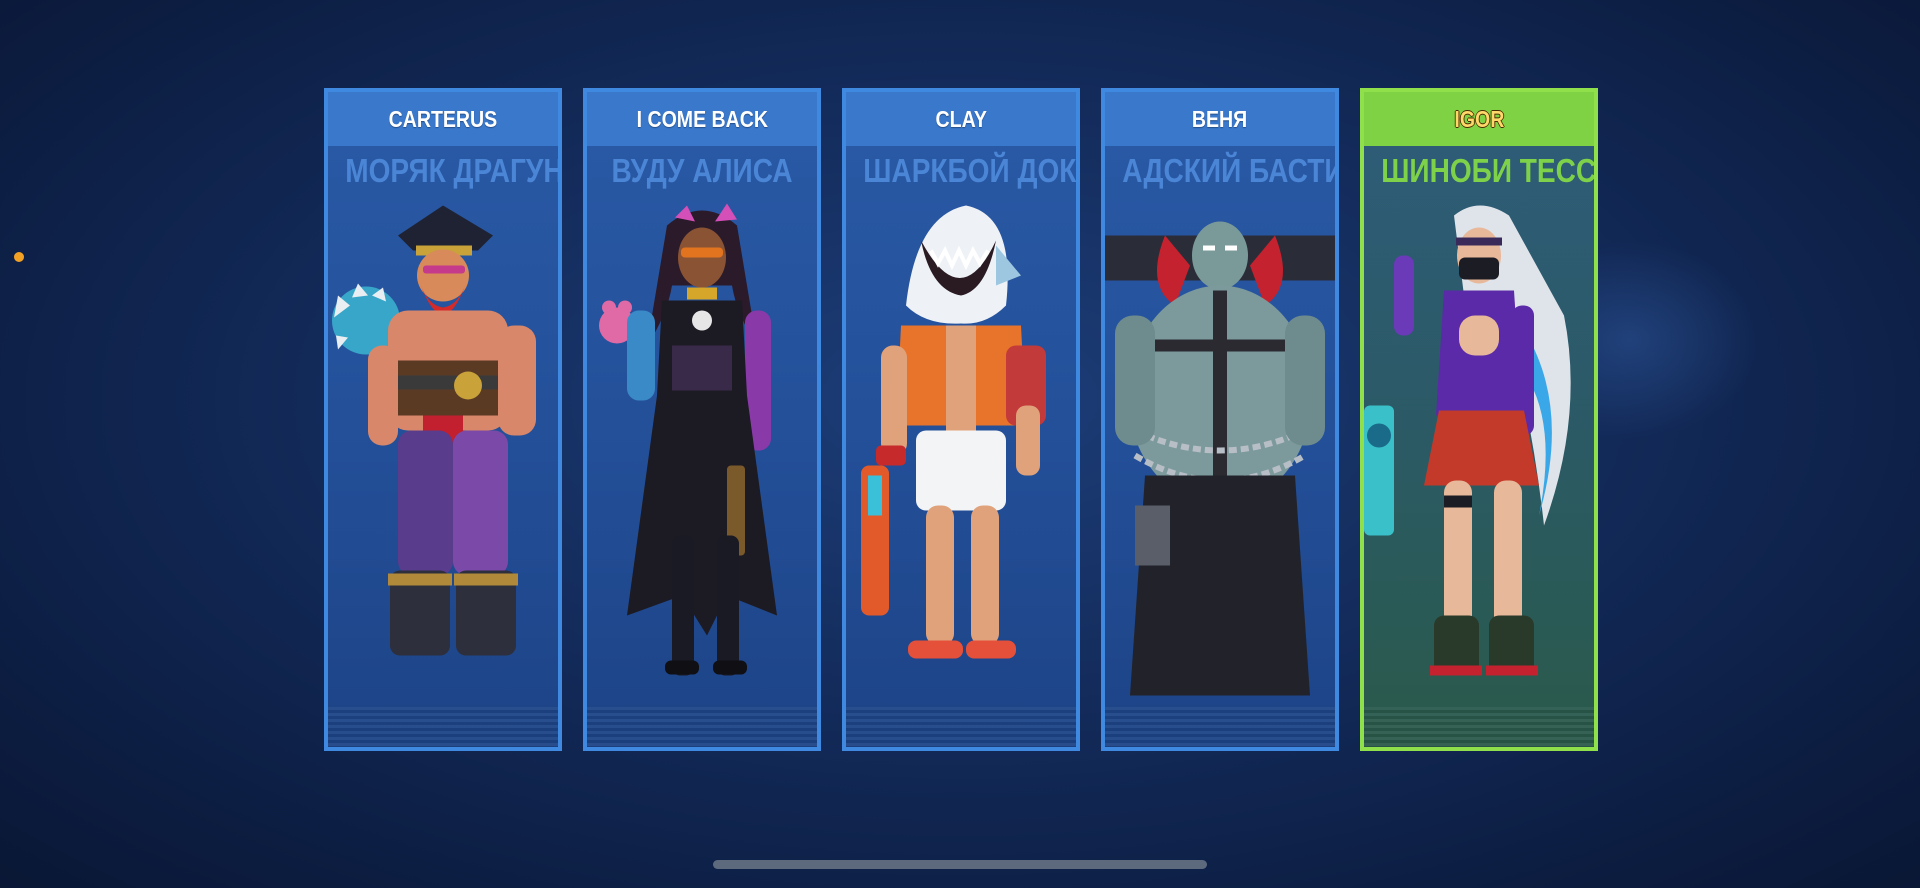 The width and height of the screenshot is (1920, 888). Describe the element at coordinates (961, 445) in the screenshot. I see `shark-hero-icon` at that location.